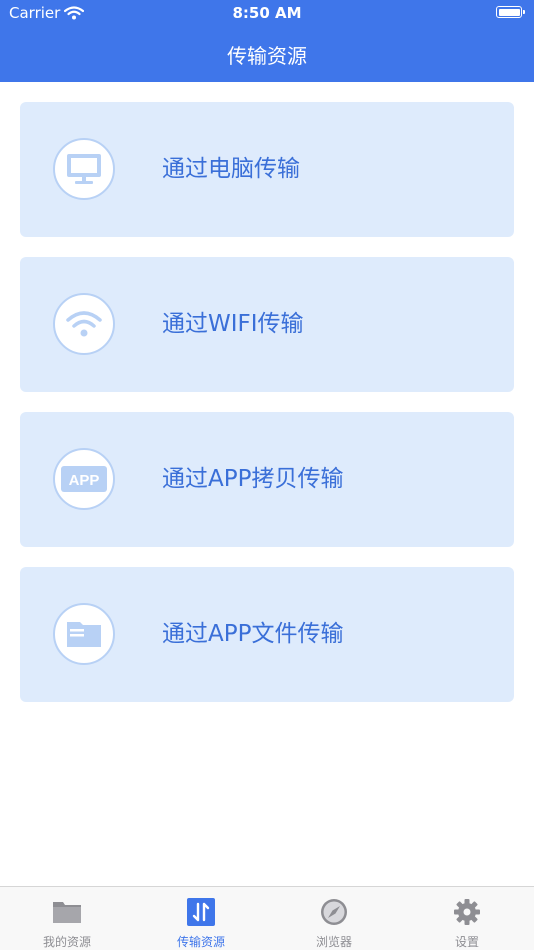 The image size is (534, 951). I want to click on transfer-via-app-file-card: 通过APP文件传输, so click(267, 634).